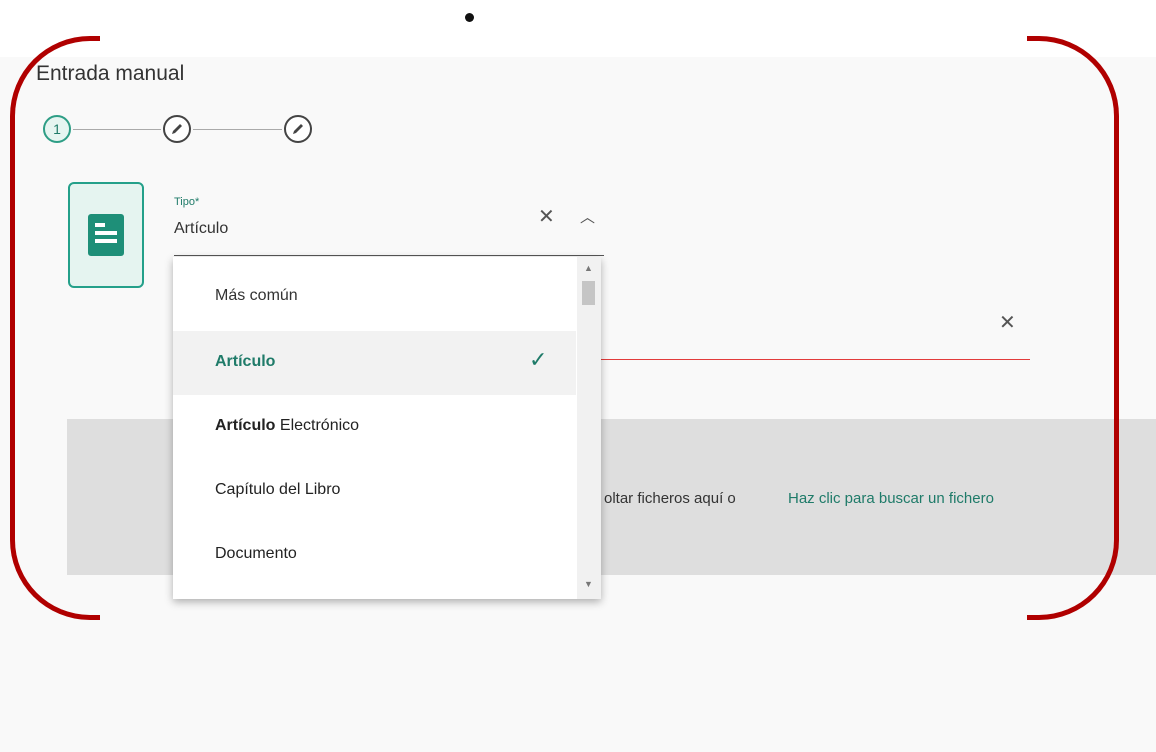 The image size is (1156, 752). What do you see at coordinates (815, 359) in the screenshot?
I see `field-underline-error` at bounding box center [815, 359].